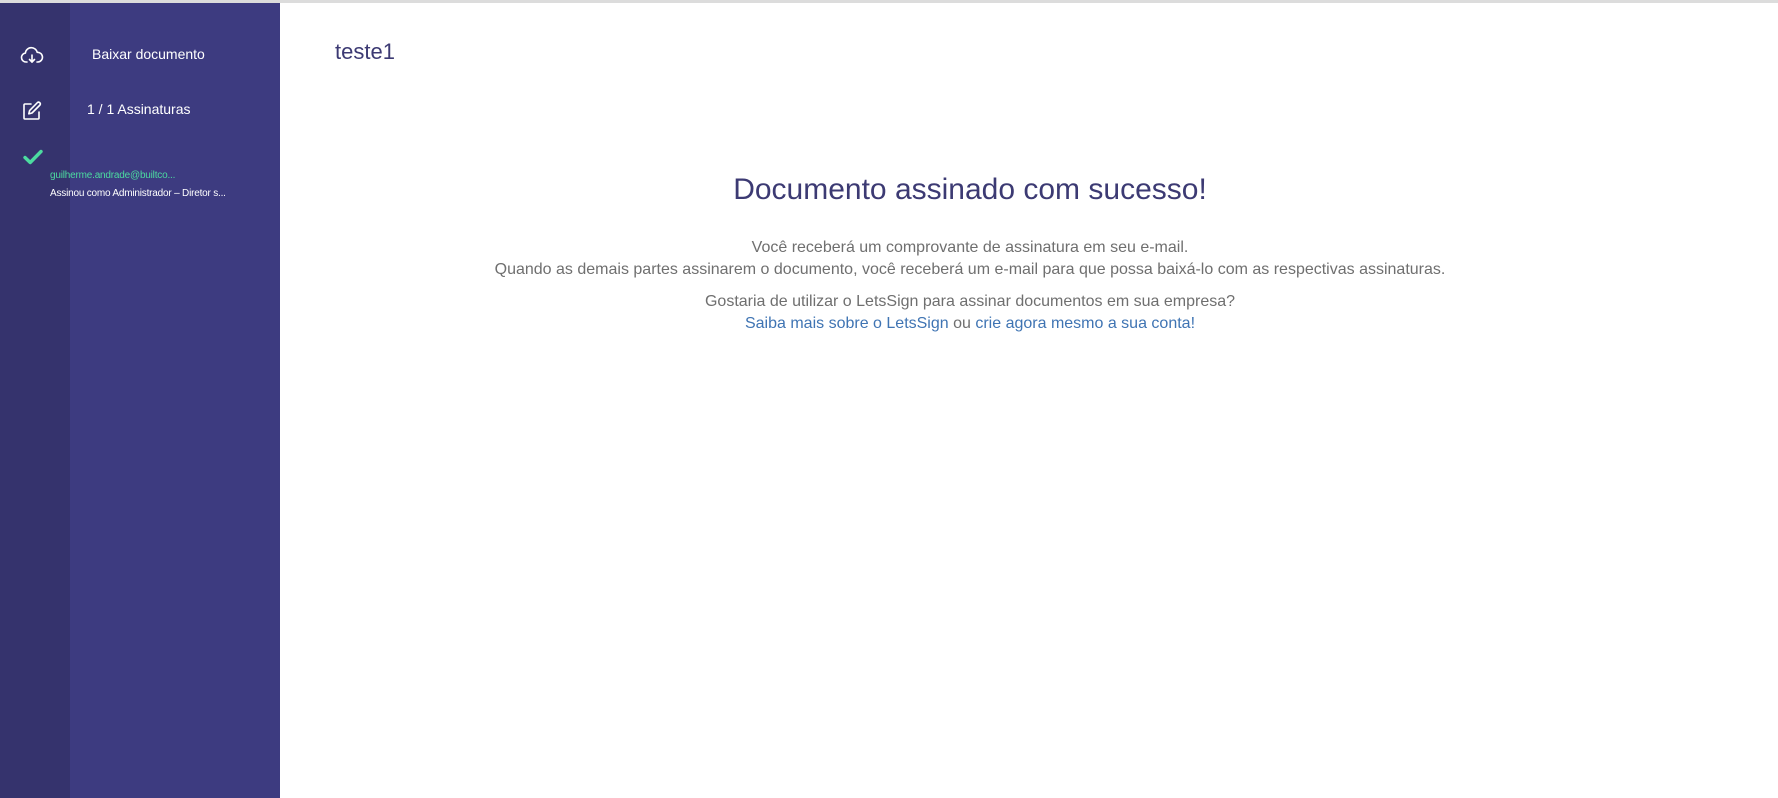  I want to click on learn-more-link: Saiba mais sobre o LetsSign, so click(847, 323).